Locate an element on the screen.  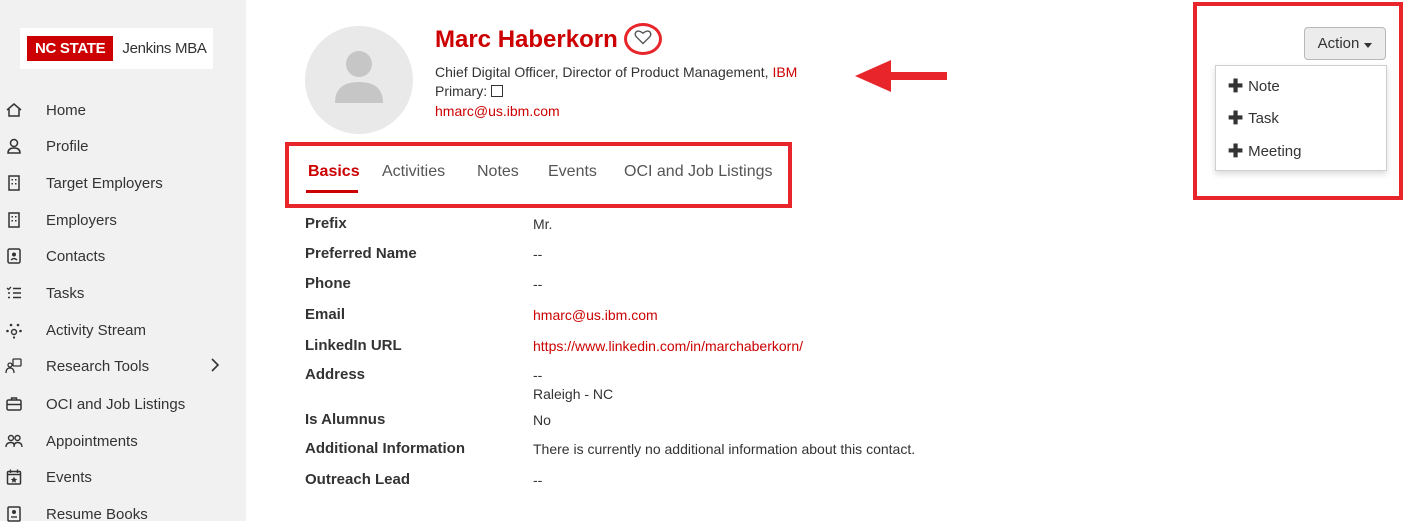
action-button-label: Action is located at coordinates (1338, 43).